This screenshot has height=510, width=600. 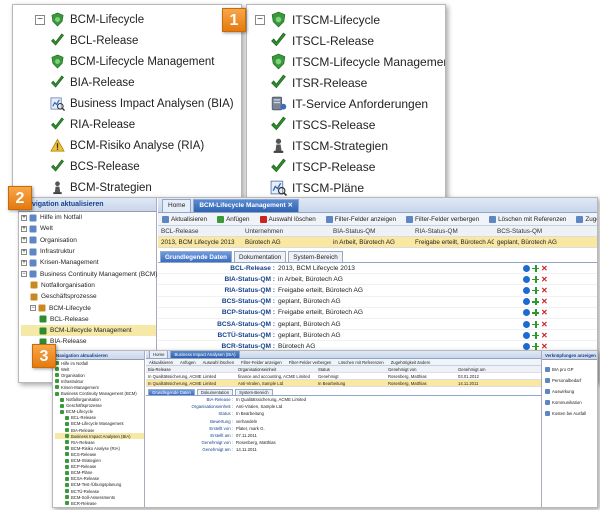 I want to click on nav-item: Notfallorganisation, so click(x=88, y=285).